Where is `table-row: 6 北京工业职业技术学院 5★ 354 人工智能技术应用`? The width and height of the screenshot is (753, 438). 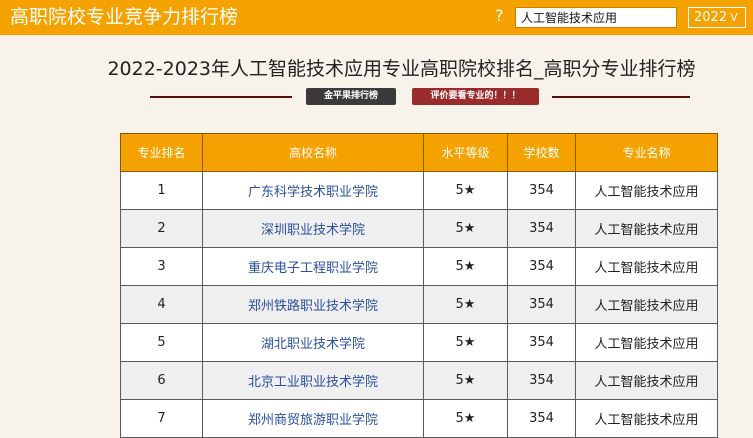
table-row: 6 北京工业职业技术学院 5★ 354 人工智能技术应用 is located at coordinates (419, 380).